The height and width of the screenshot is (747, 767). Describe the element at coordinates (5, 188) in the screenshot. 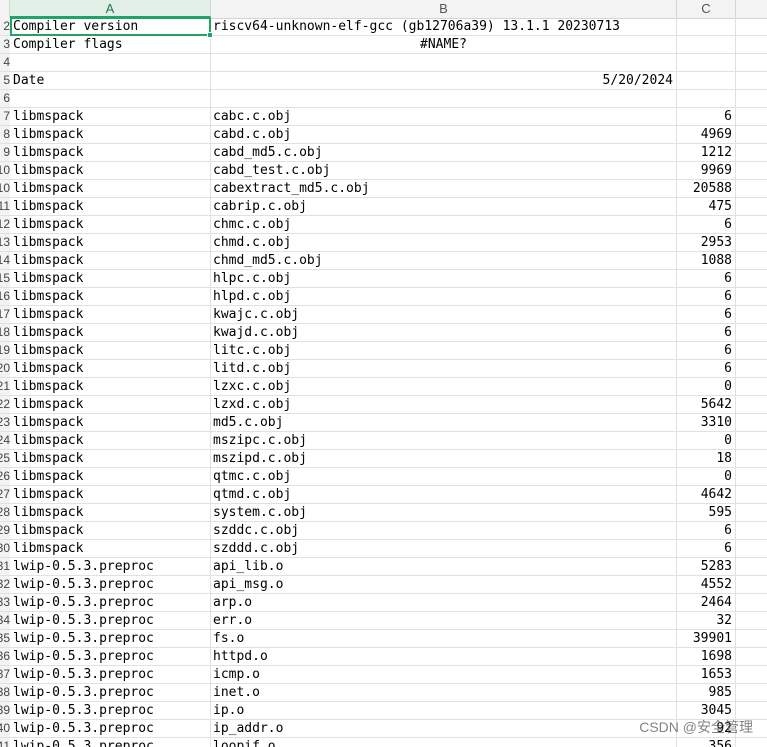

I see `row-number: 10` at that location.